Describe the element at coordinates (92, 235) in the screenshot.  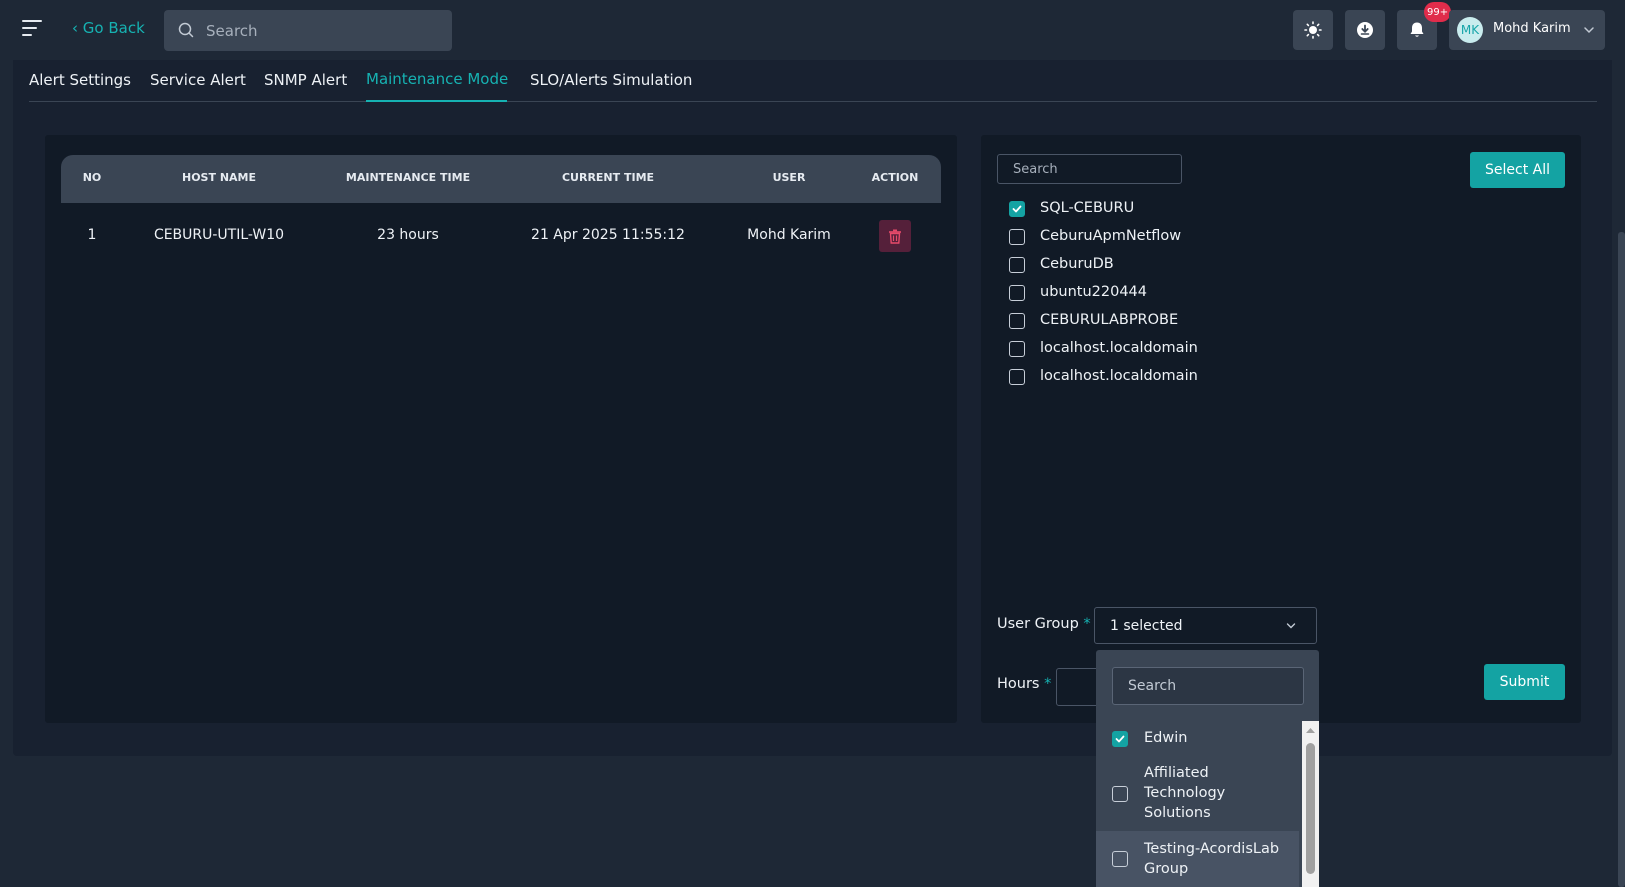
I see `cell-no: 1` at that location.